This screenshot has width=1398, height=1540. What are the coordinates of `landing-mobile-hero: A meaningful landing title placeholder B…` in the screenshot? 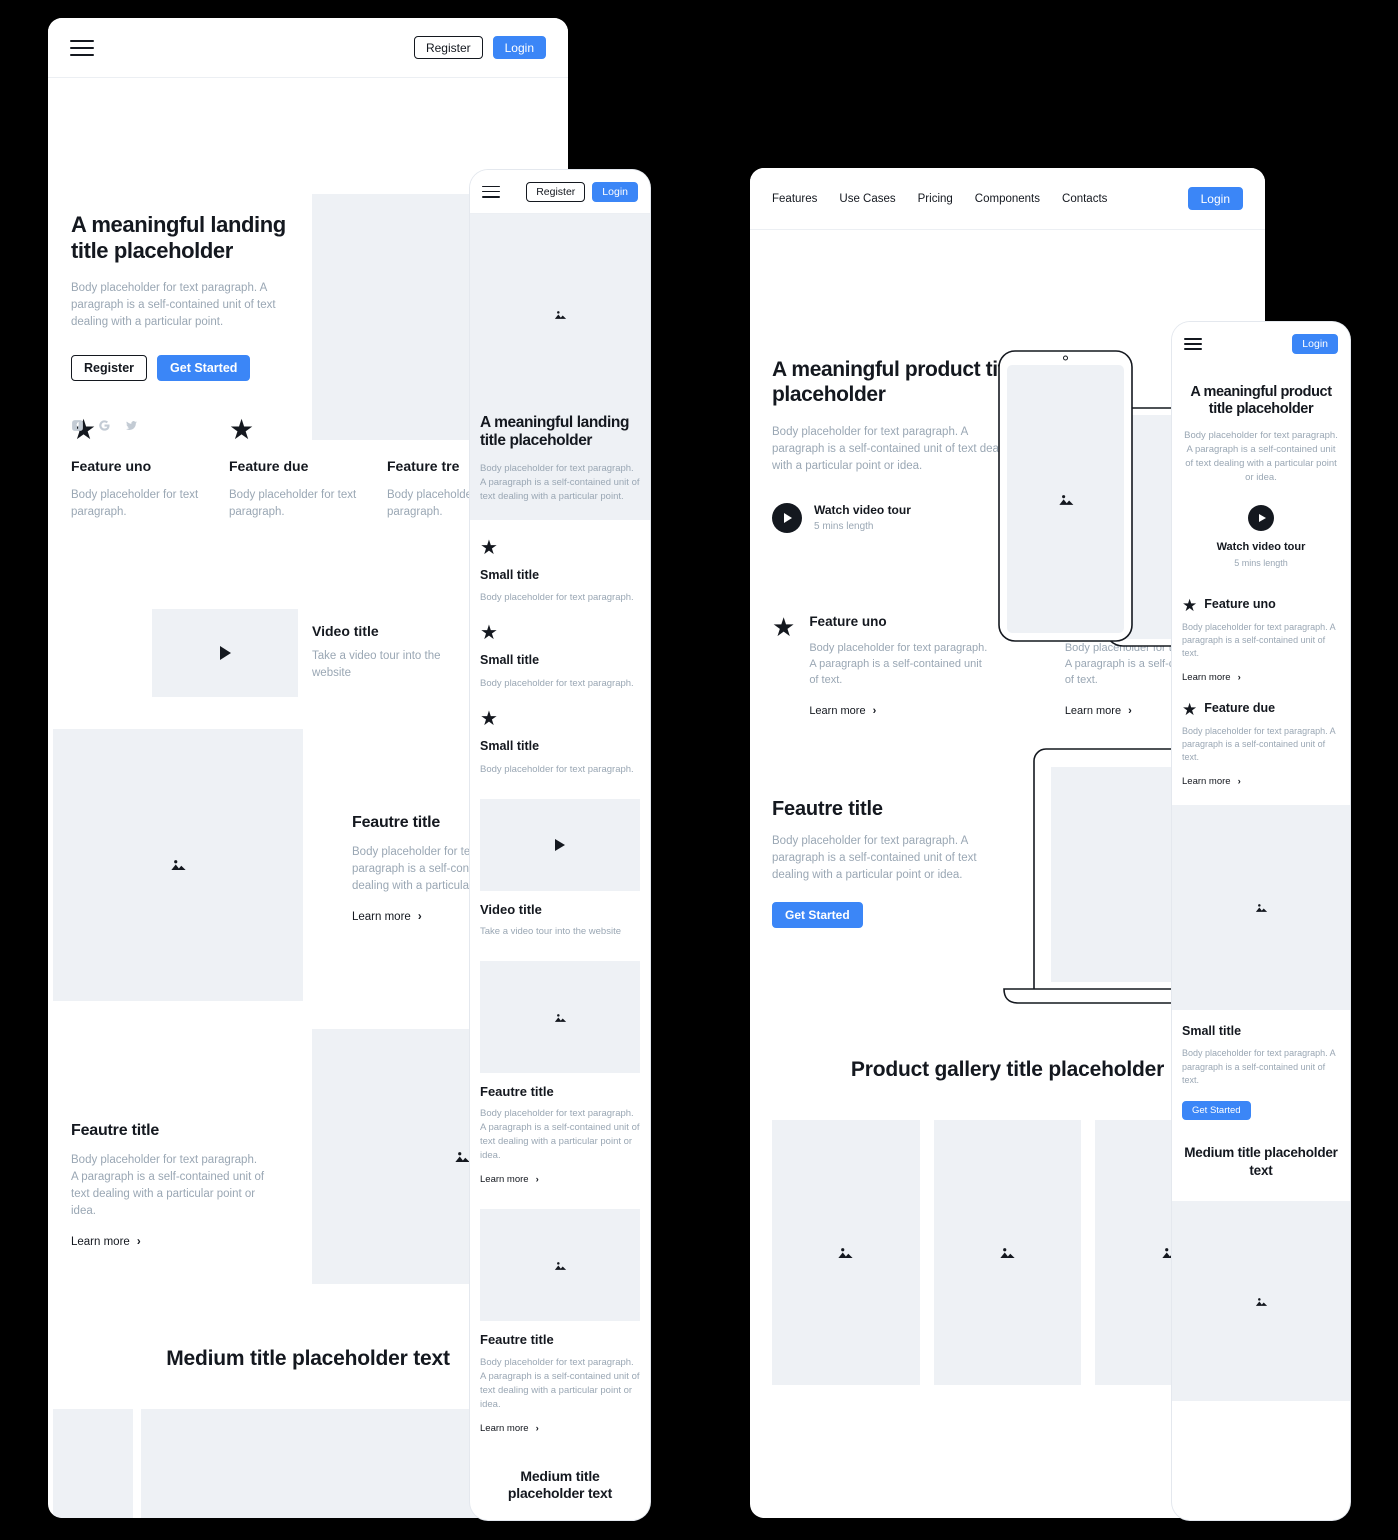 It's located at (560, 367).